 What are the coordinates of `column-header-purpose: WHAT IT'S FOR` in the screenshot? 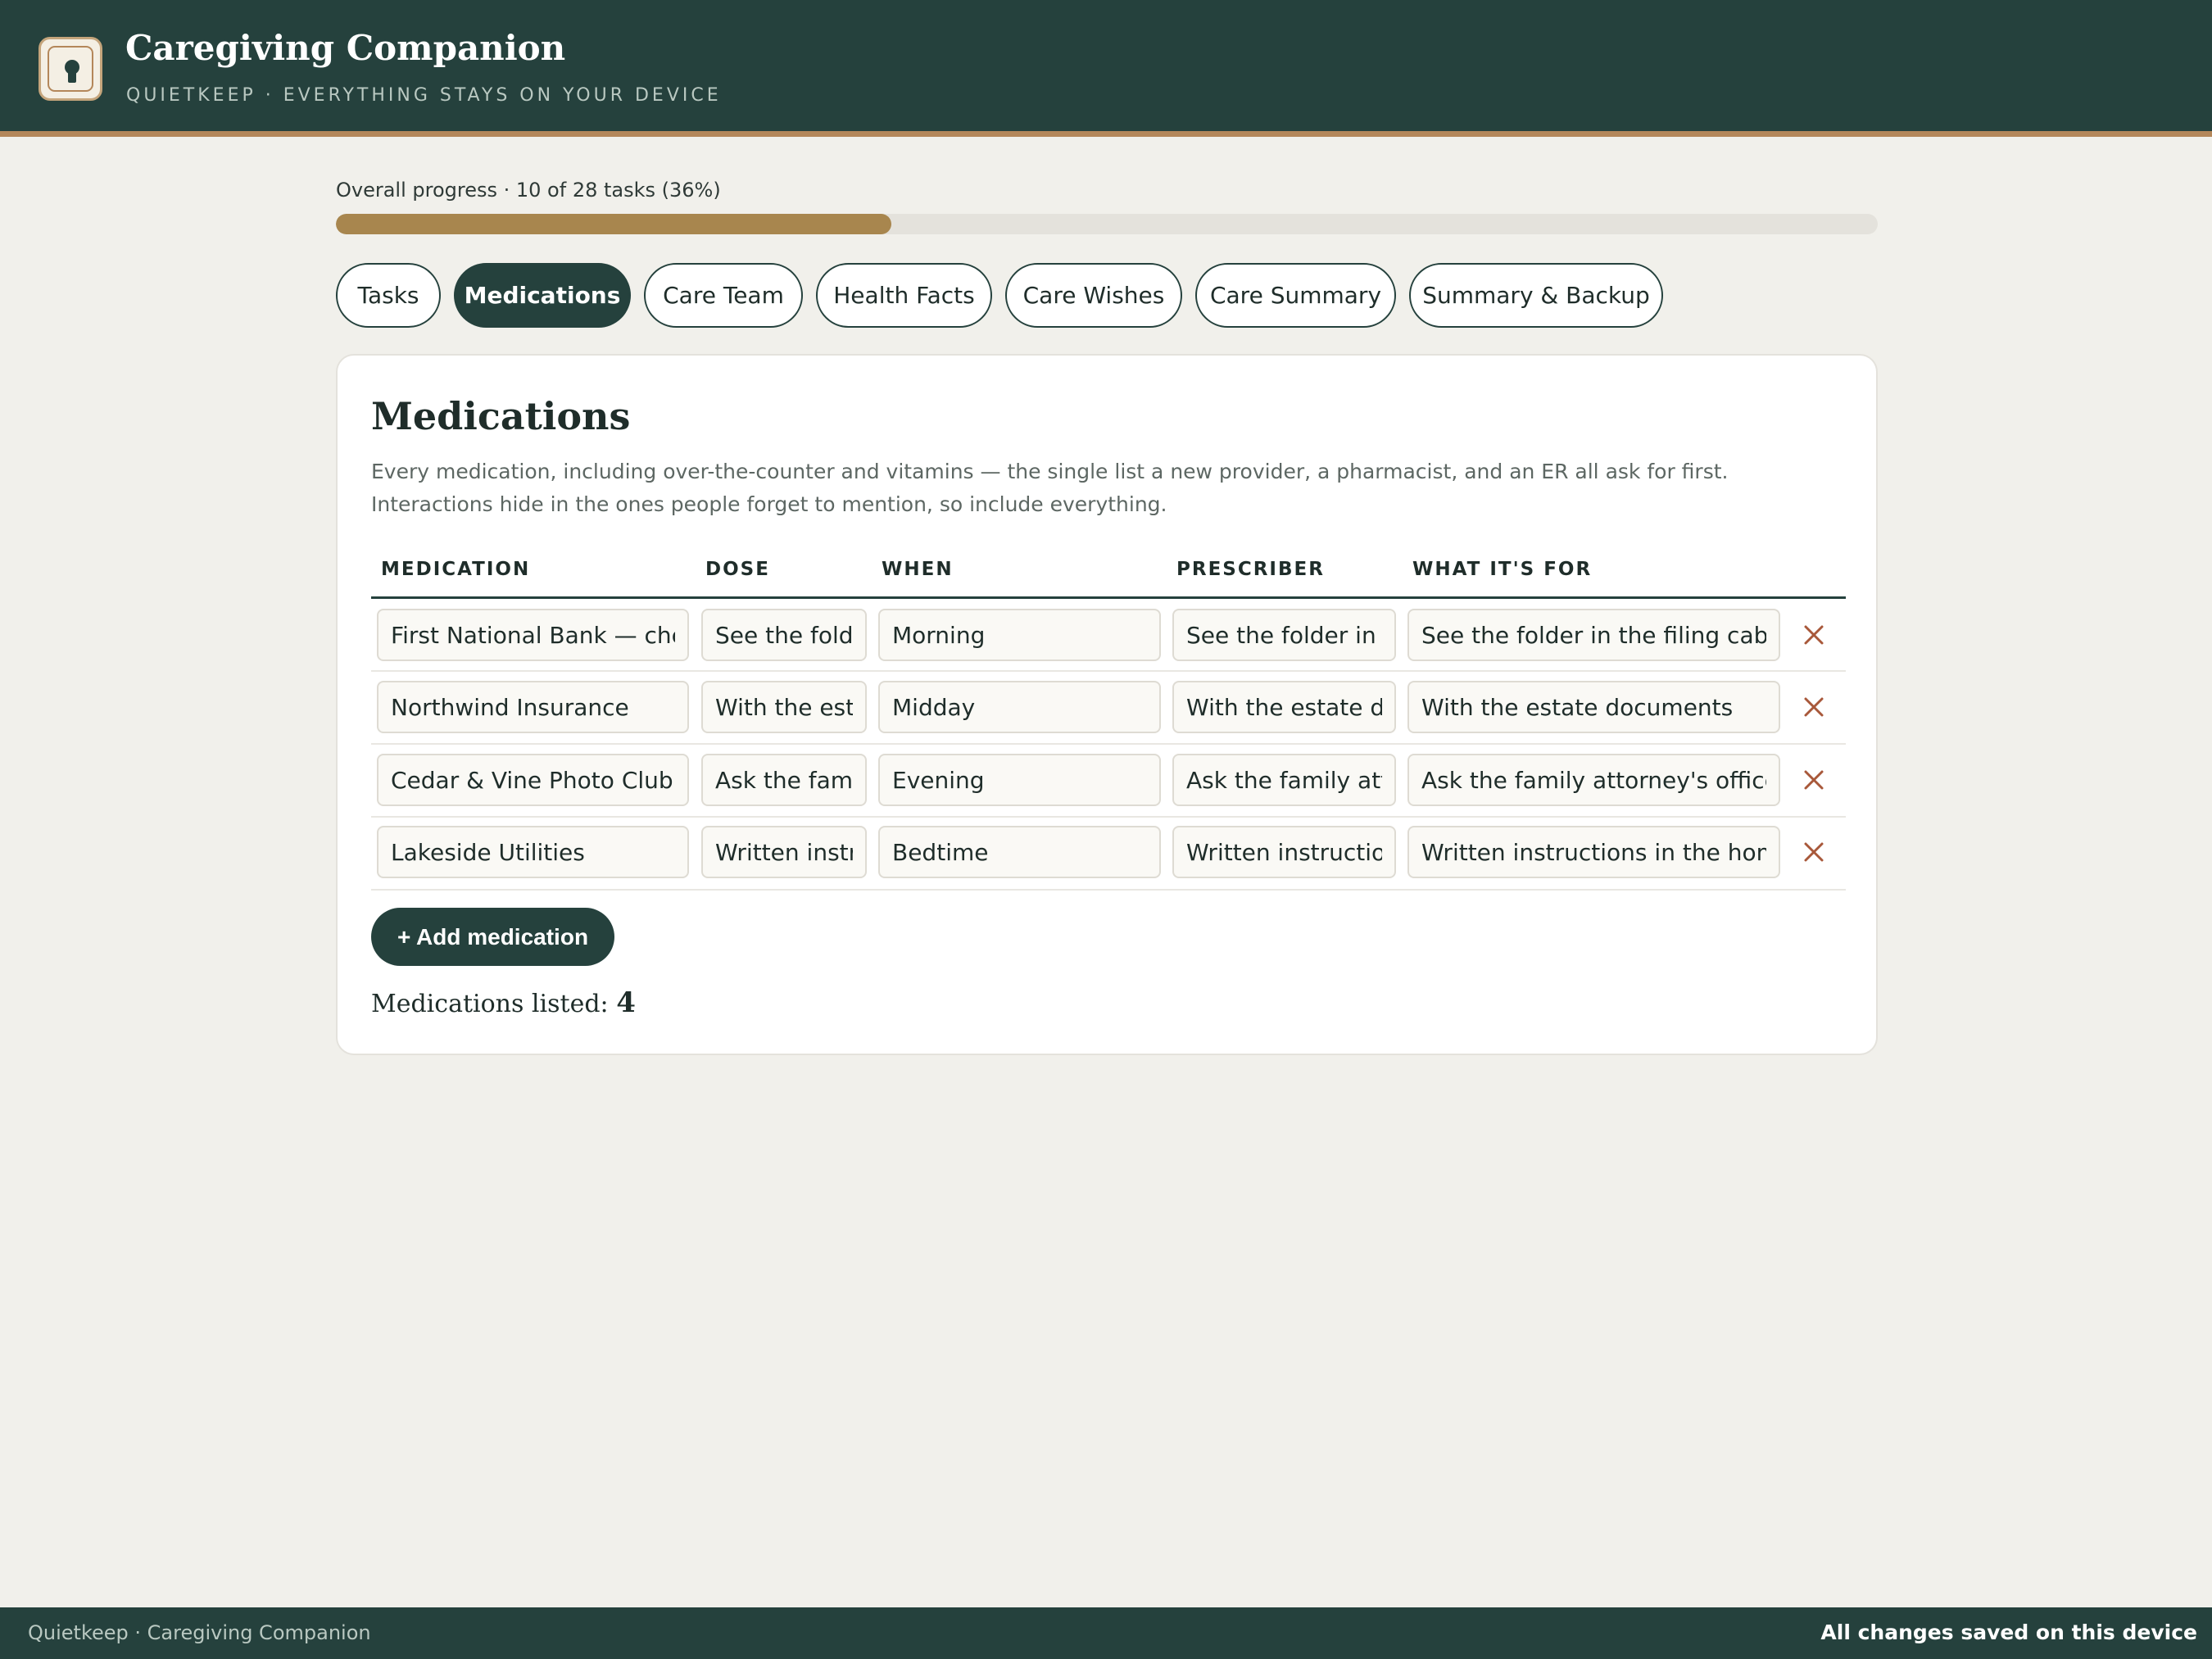 It's located at (1502, 569).